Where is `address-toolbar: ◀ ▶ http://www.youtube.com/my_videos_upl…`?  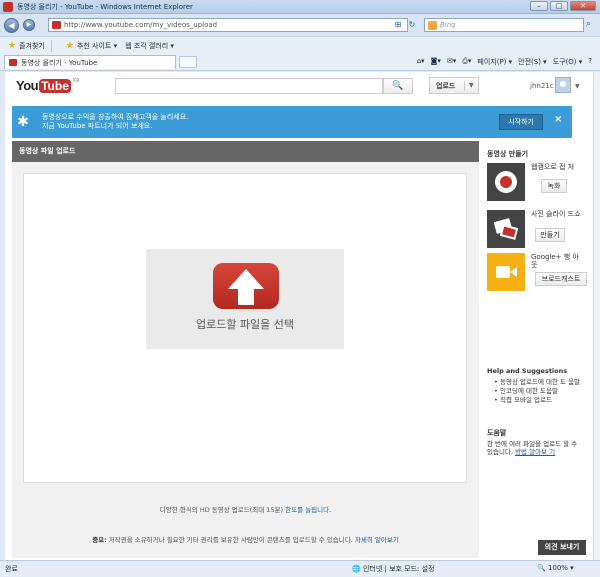 address-toolbar: ◀ ▶ http://www.youtube.com/my_videos_upl… is located at coordinates (300, 25).